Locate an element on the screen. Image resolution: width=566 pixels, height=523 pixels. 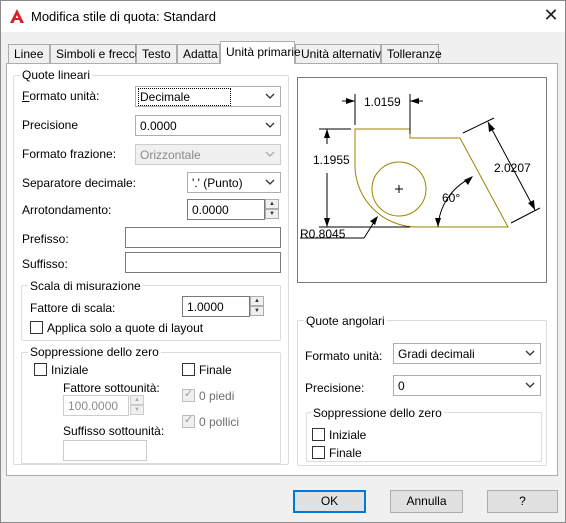
dim-text-left: 1.1955 is located at coordinates (331, 160).